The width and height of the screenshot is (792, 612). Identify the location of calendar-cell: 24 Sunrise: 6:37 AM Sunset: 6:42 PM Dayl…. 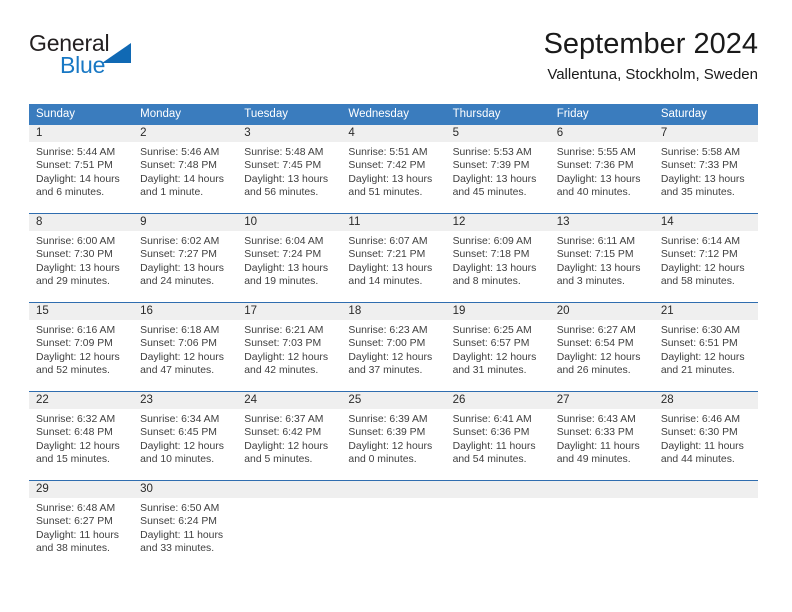
(289, 436).